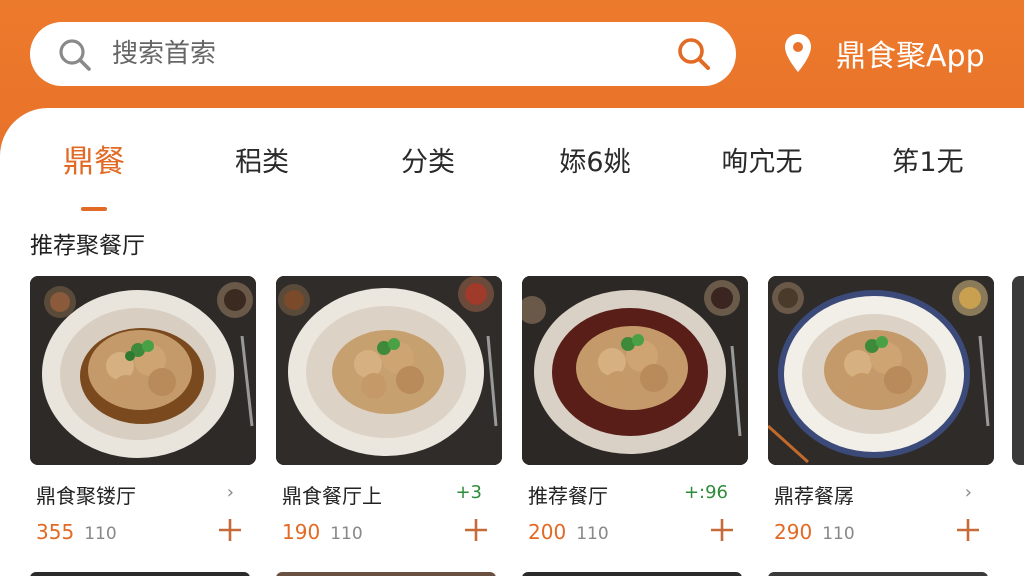  I want to click on tab-4: 婖6姚, so click(595, 159).